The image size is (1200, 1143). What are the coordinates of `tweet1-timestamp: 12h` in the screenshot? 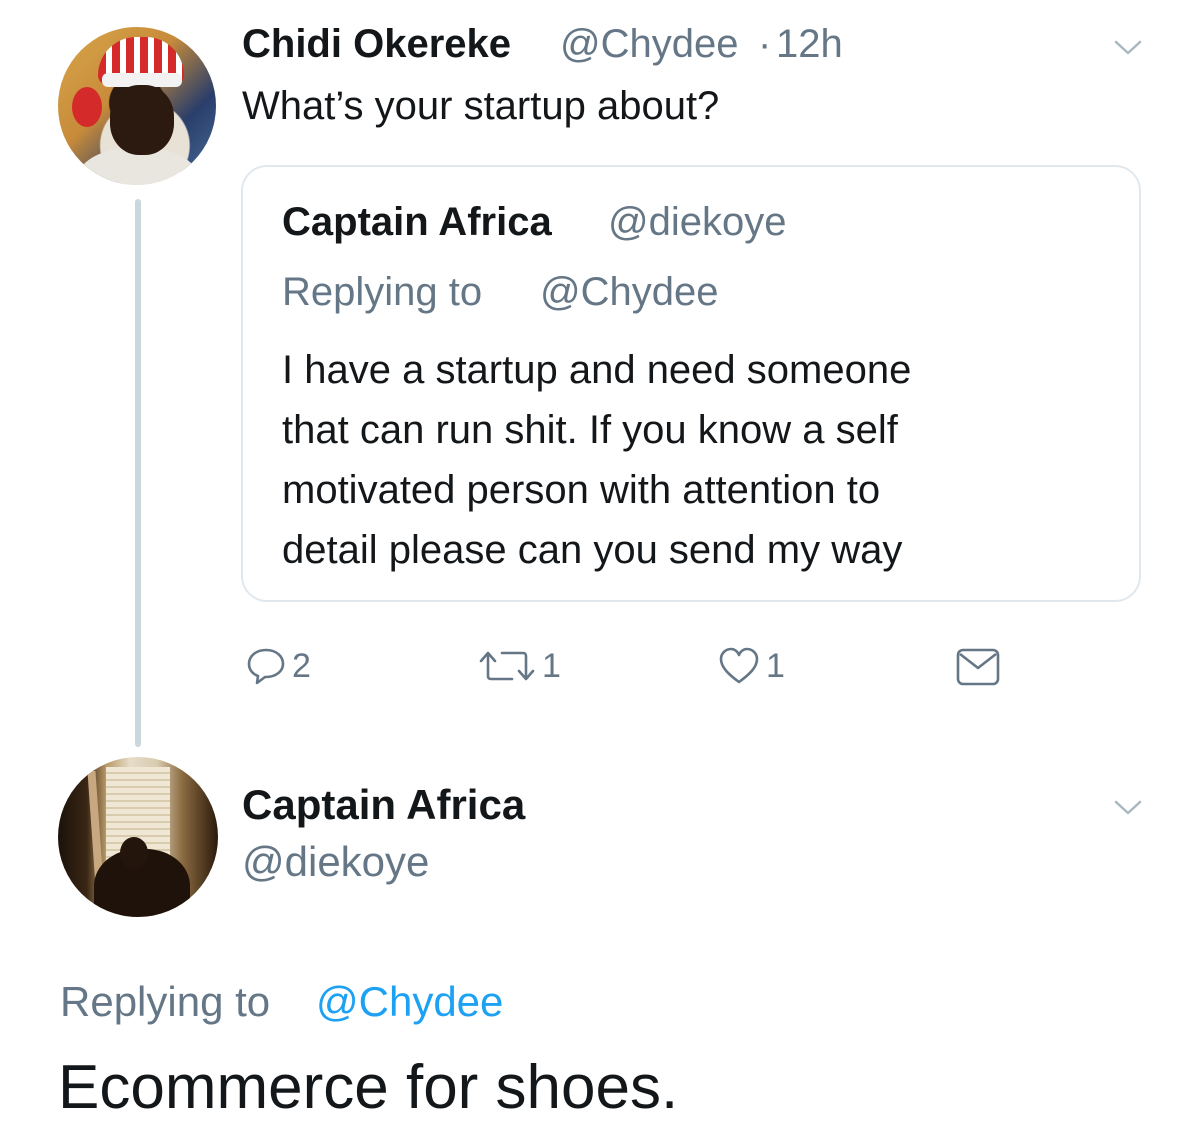 It's located at (809, 44).